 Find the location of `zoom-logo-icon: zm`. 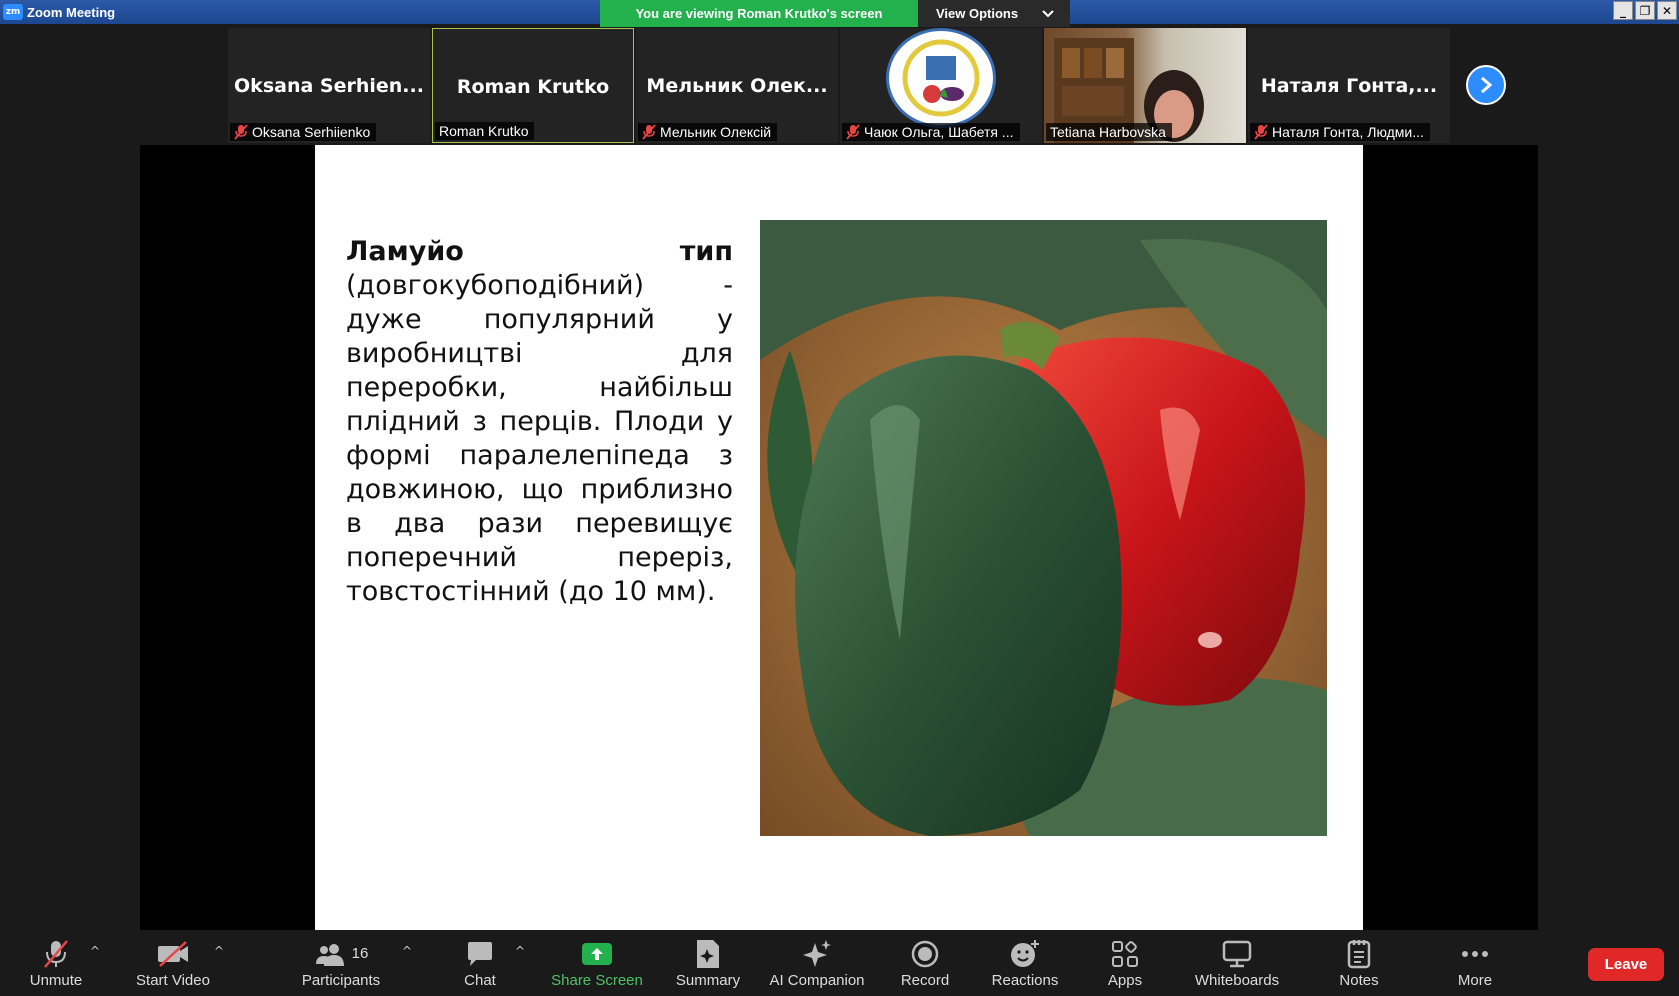

zoom-logo-icon: zm is located at coordinates (13, 12).